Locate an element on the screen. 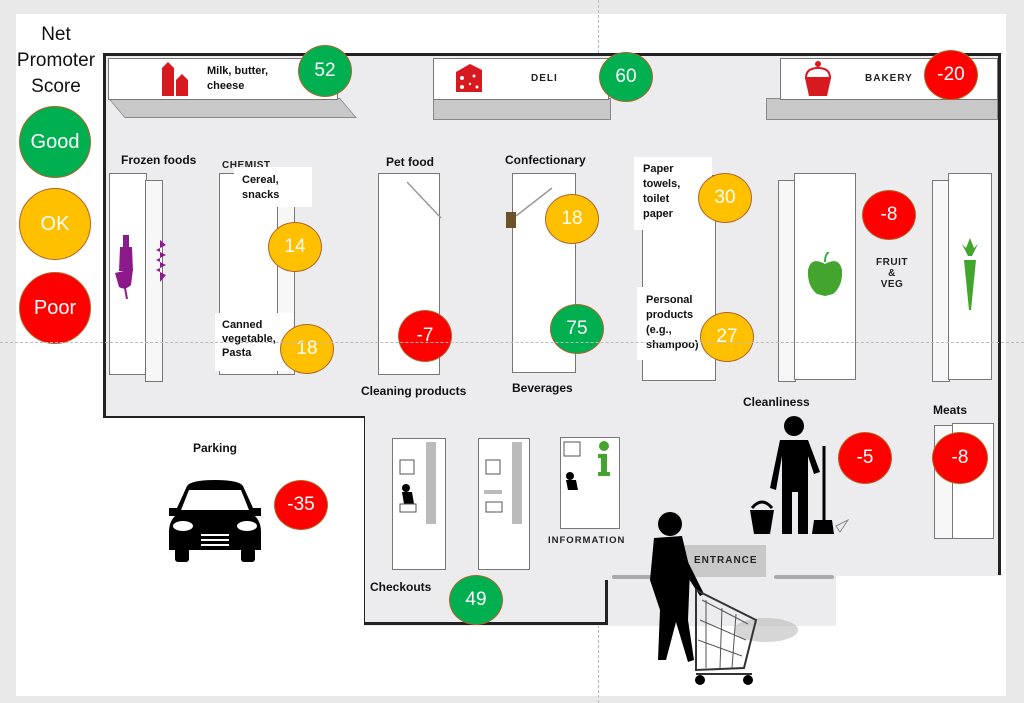  paper-label-line: toilet is located at coordinates (656, 199).